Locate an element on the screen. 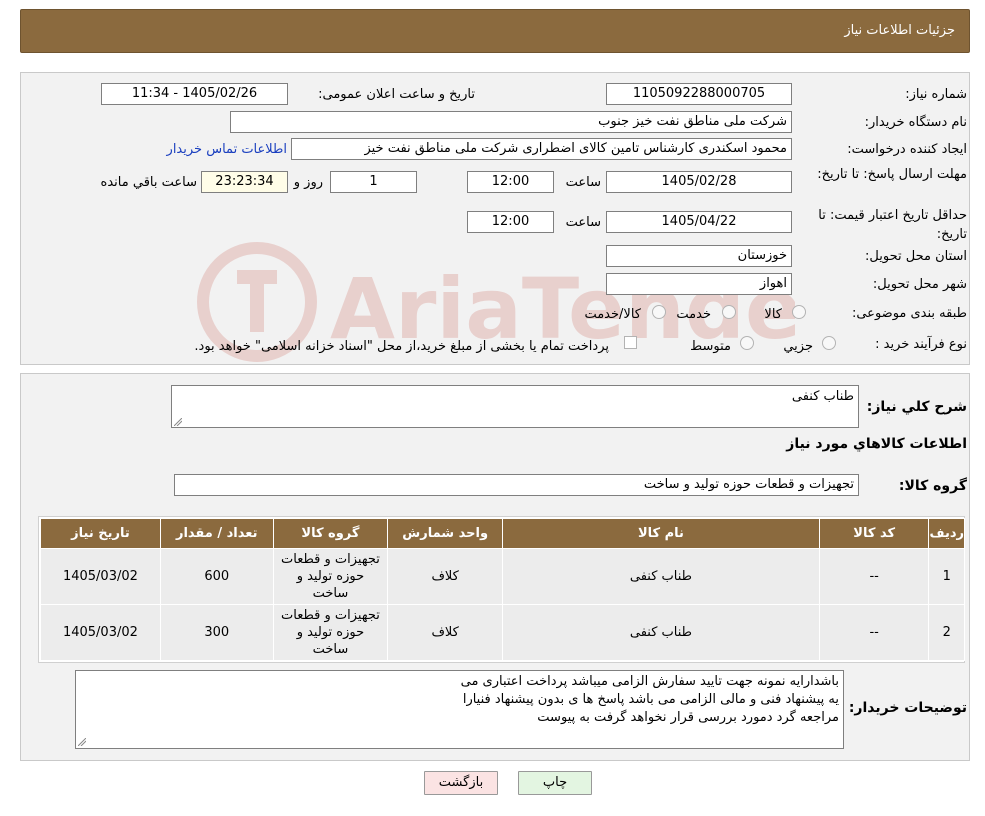  price-validity-label: حداقل تاریخ اعتبار قیمت: تا تاریخ: is located at coordinates (892, 225).